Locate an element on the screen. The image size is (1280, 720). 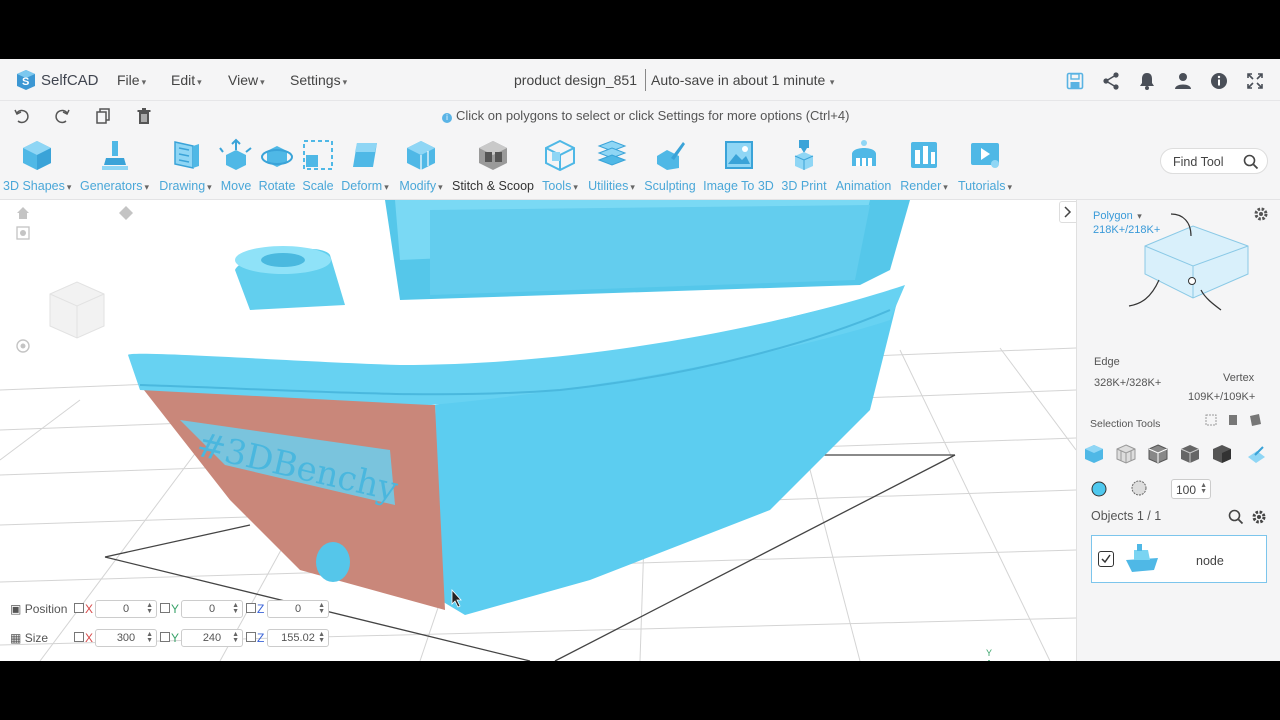
help-info-icon is located at coordinates (1219, 81).